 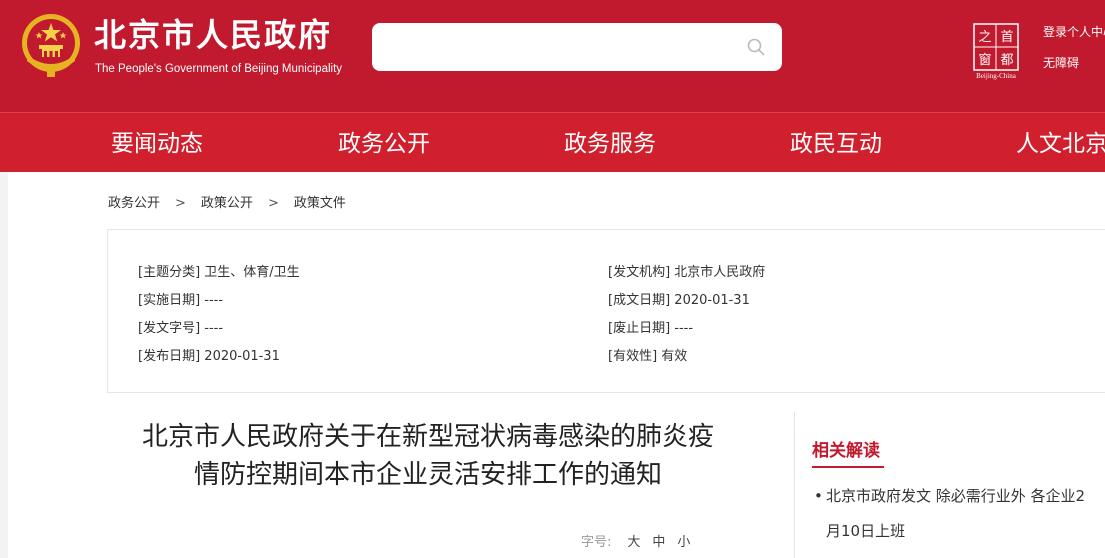 What do you see at coordinates (846, 451) in the screenshot?
I see `related-heading: 相关解读` at bounding box center [846, 451].